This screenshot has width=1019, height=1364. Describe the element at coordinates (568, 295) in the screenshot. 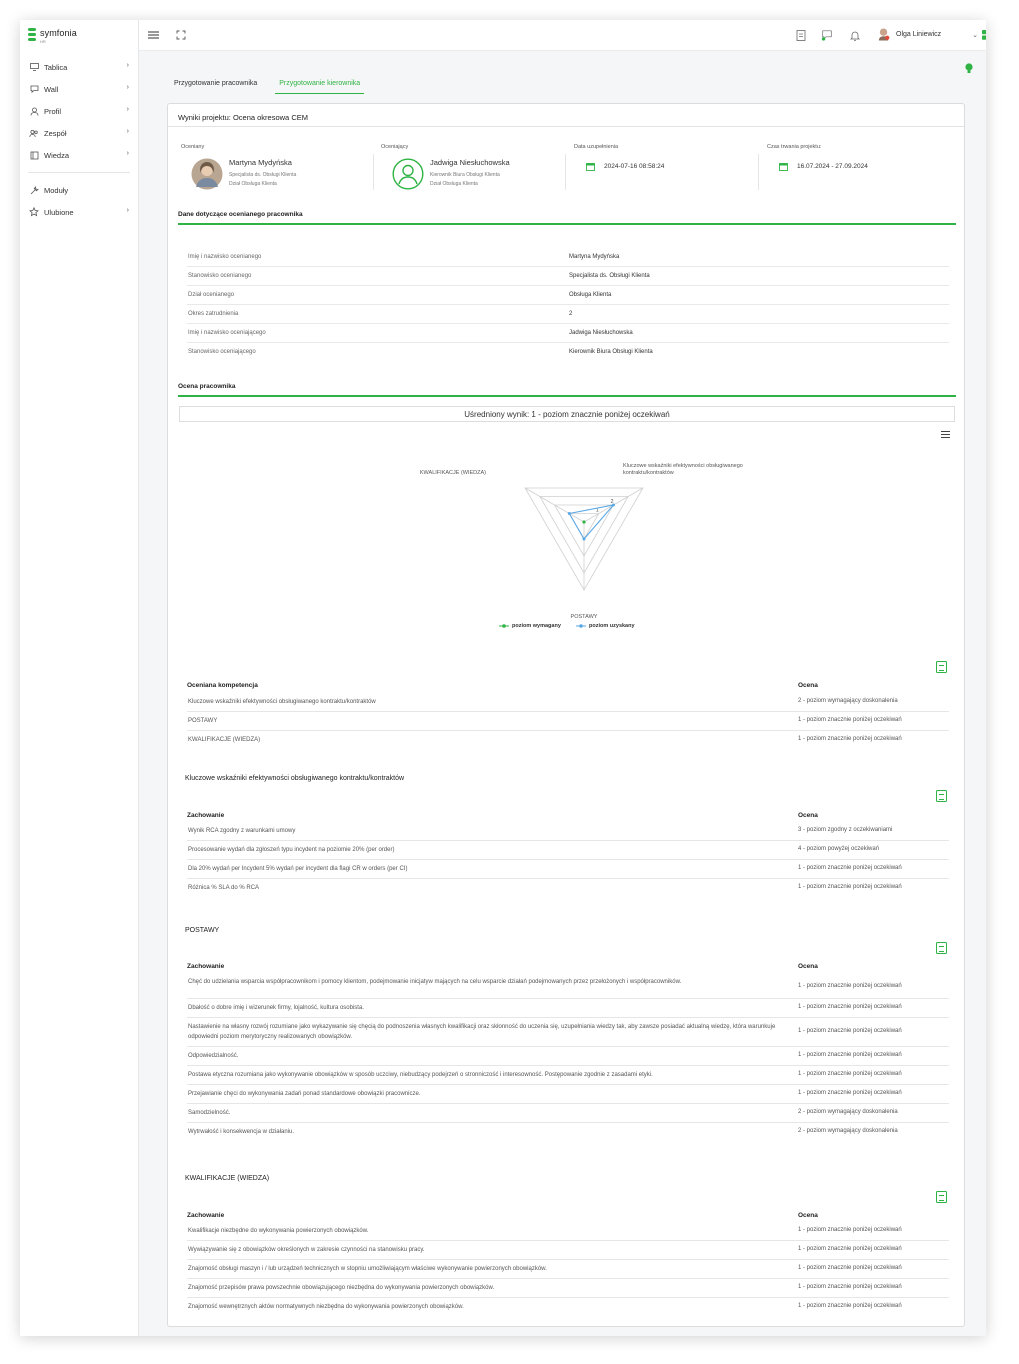

I see `employee-data-row: Dział ocenianego Obsługa Klienta` at that location.